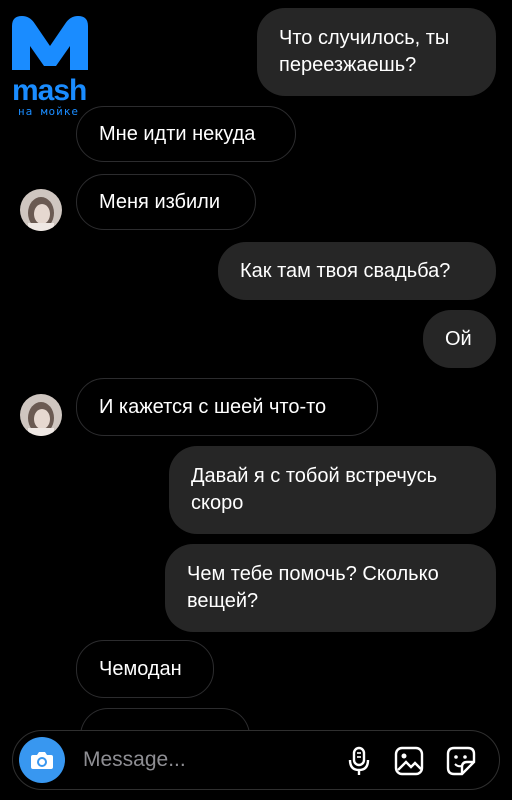  I want to click on message-bubble-outgoing: Давай я с тобой встречусь скоро, so click(332, 490).